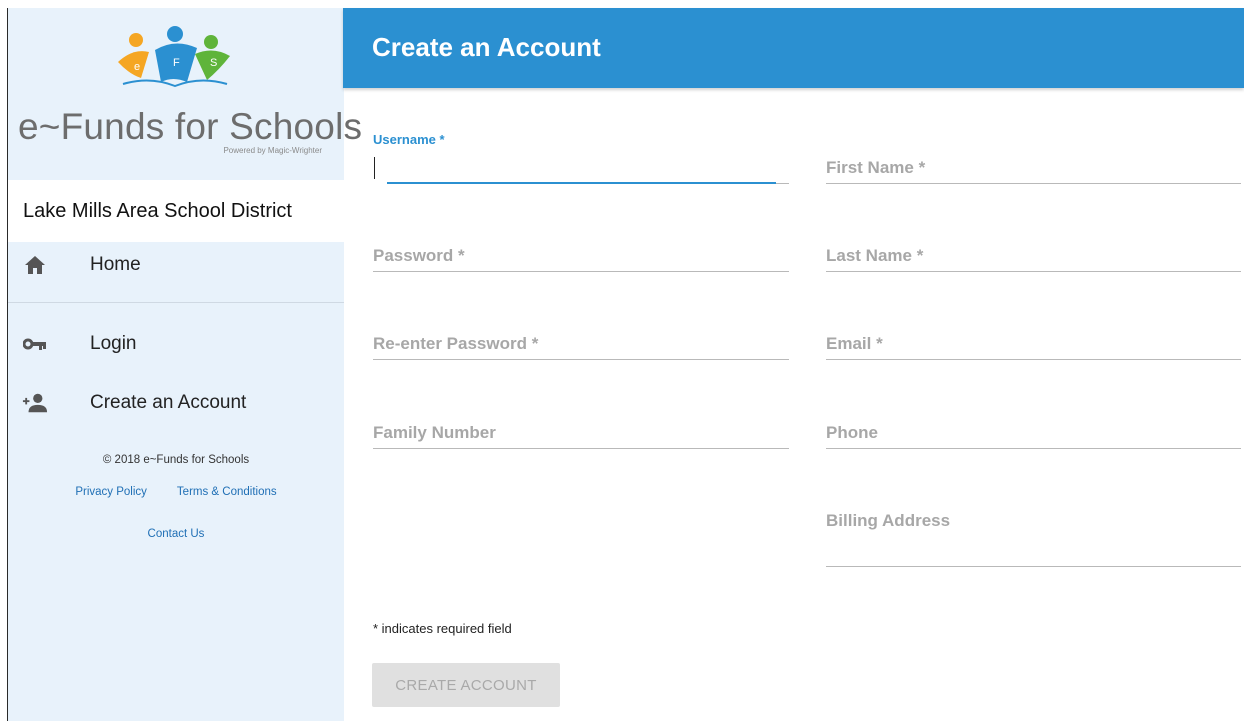 This screenshot has width=1244, height=721. Describe the element at coordinates (168, 402) in the screenshot. I see `sidebar-item-label: Create an Account` at that location.